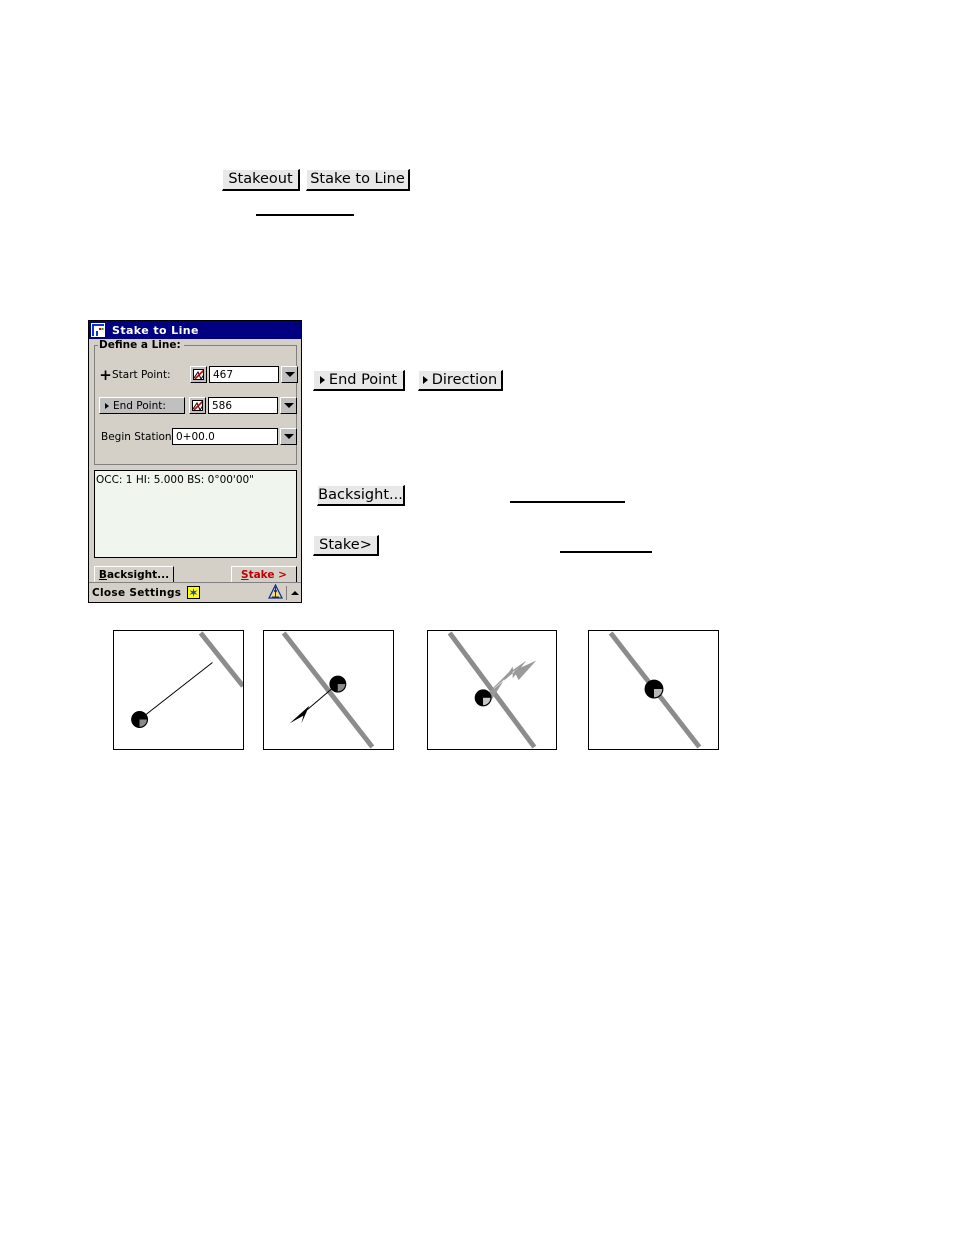 This screenshot has width=954, height=1235. I want to click on begin-station-label: Begin Station:, so click(138, 436).